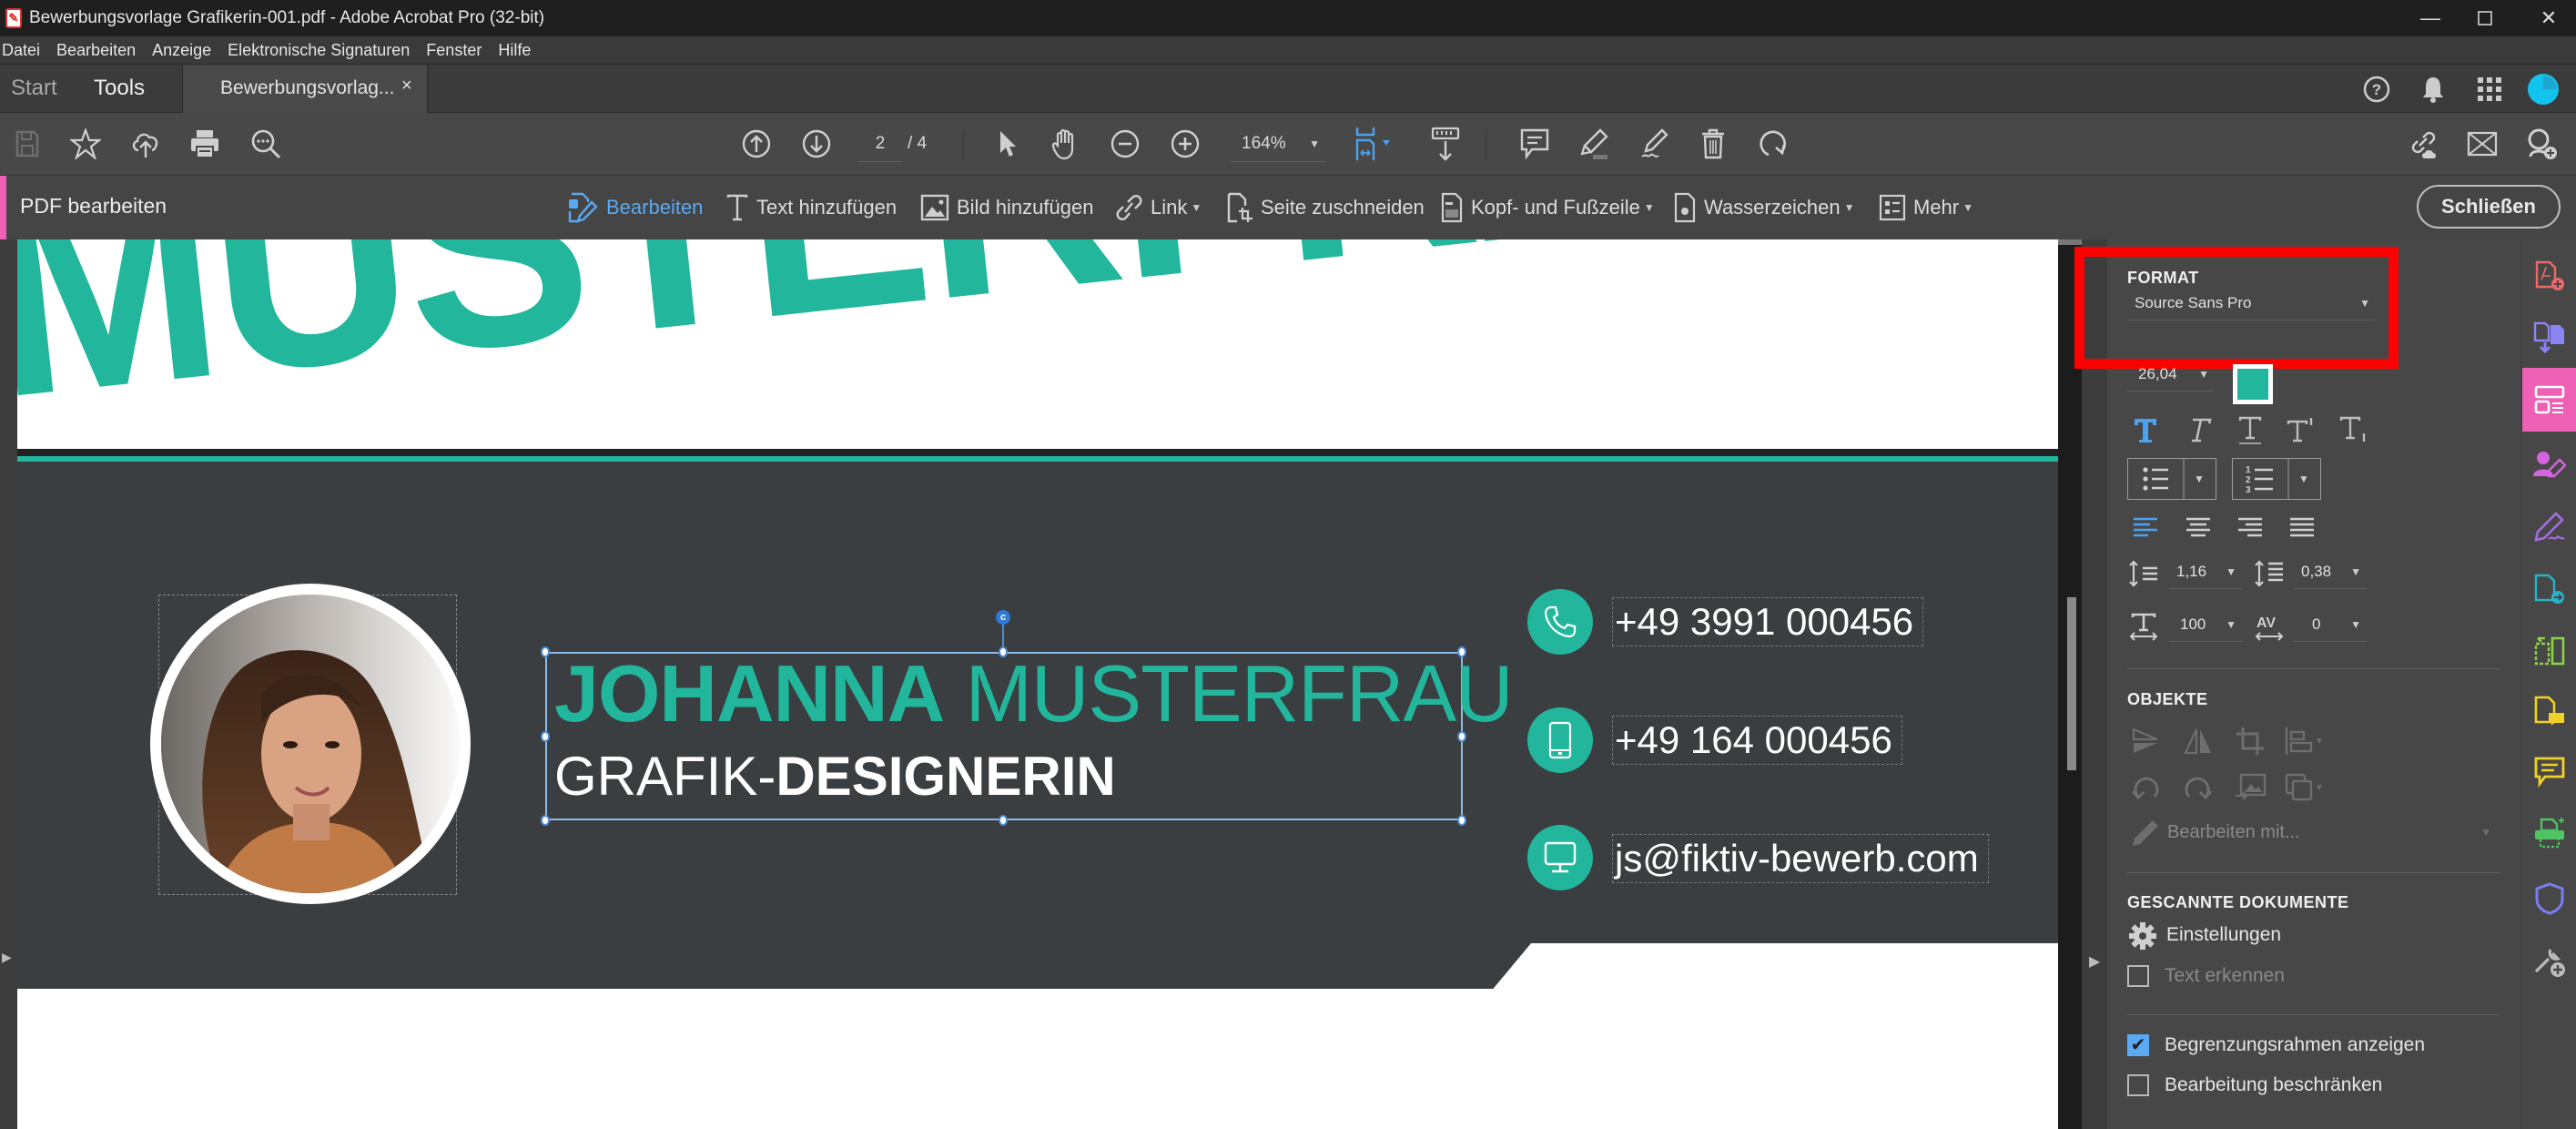  What do you see at coordinates (2138, 1045) in the screenshot?
I see `show-bounding-box-checkbox: ✔` at bounding box center [2138, 1045].